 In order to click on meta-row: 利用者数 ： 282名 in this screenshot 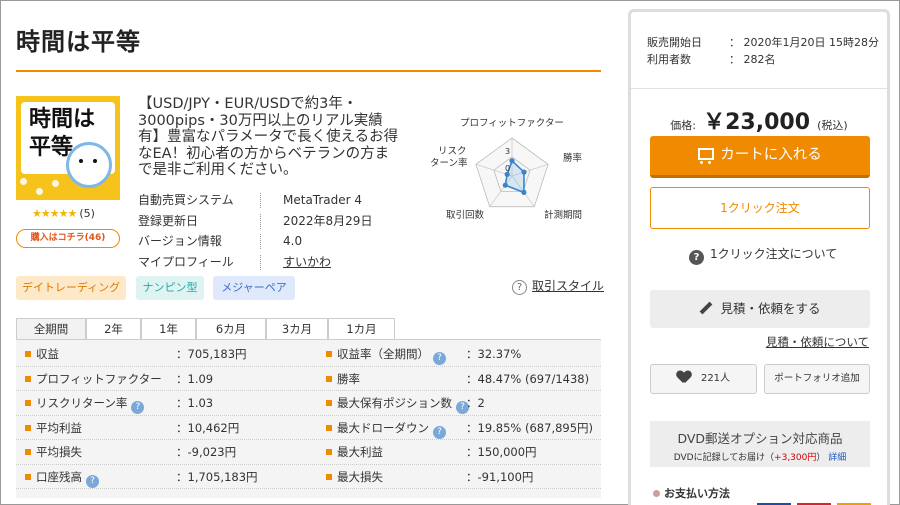, I will do `click(764, 59)`.